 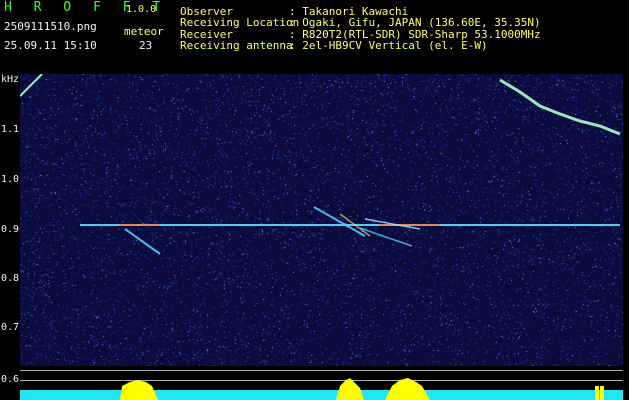 I want to click on meteor-count-value: 23, so click(x=146, y=45).